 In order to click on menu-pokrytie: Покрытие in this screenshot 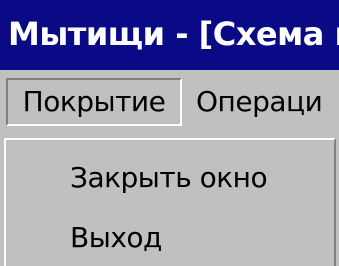, I will do `click(94, 102)`.